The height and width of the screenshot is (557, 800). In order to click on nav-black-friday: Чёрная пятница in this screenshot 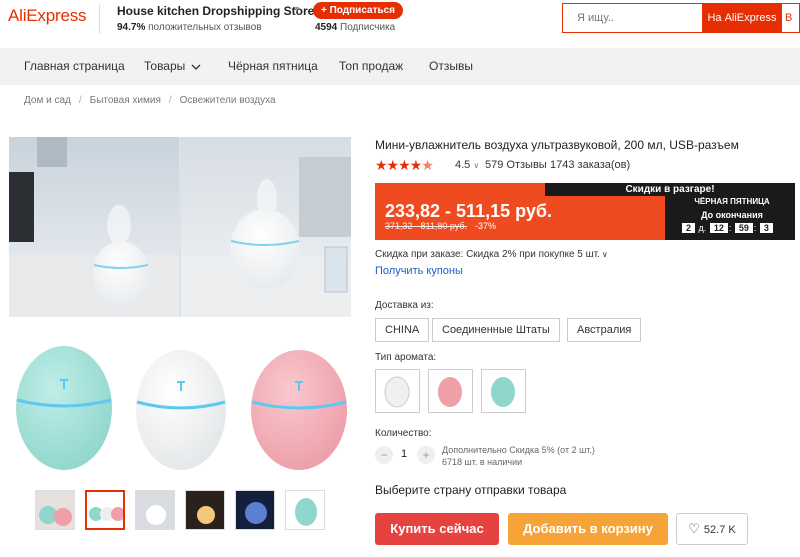, I will do `click(273, 66)`.